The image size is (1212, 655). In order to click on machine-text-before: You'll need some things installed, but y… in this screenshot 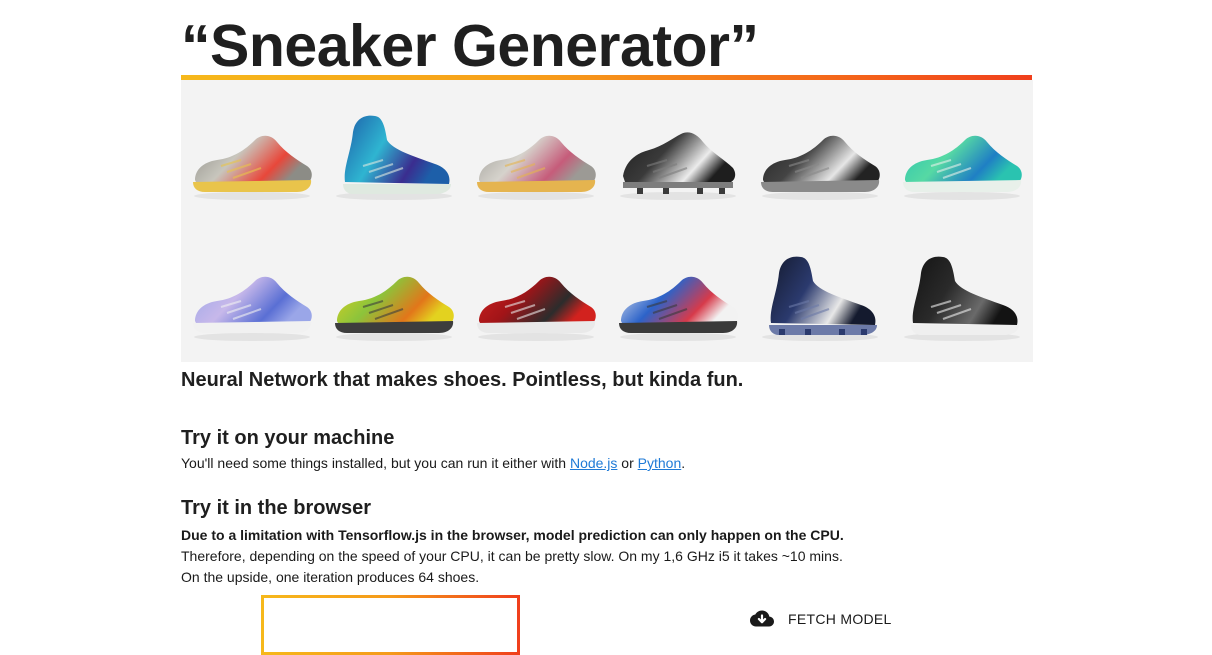, I will do `click(375, 463)`.